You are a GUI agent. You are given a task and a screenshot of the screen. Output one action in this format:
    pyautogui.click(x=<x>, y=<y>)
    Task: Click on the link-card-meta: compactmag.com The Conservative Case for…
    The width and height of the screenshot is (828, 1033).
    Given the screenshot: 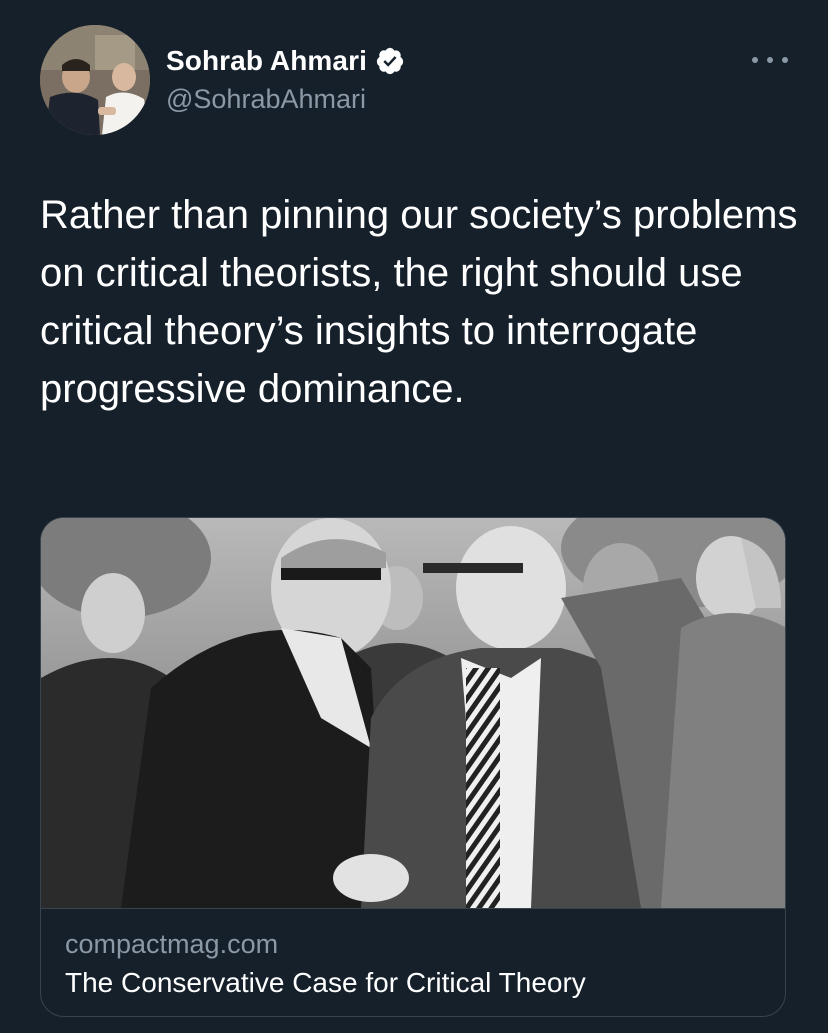 What is the action you would take?
    pyautogui.click(x=413, y=962)
    